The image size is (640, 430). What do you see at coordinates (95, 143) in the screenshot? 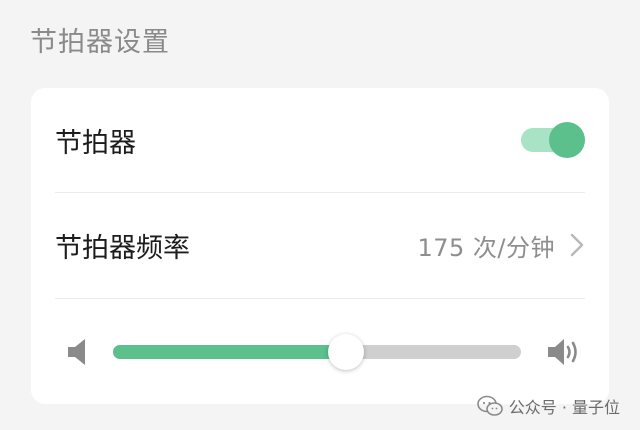
I see `metronome-label: 节拍器` at bounding box center [95, 143].